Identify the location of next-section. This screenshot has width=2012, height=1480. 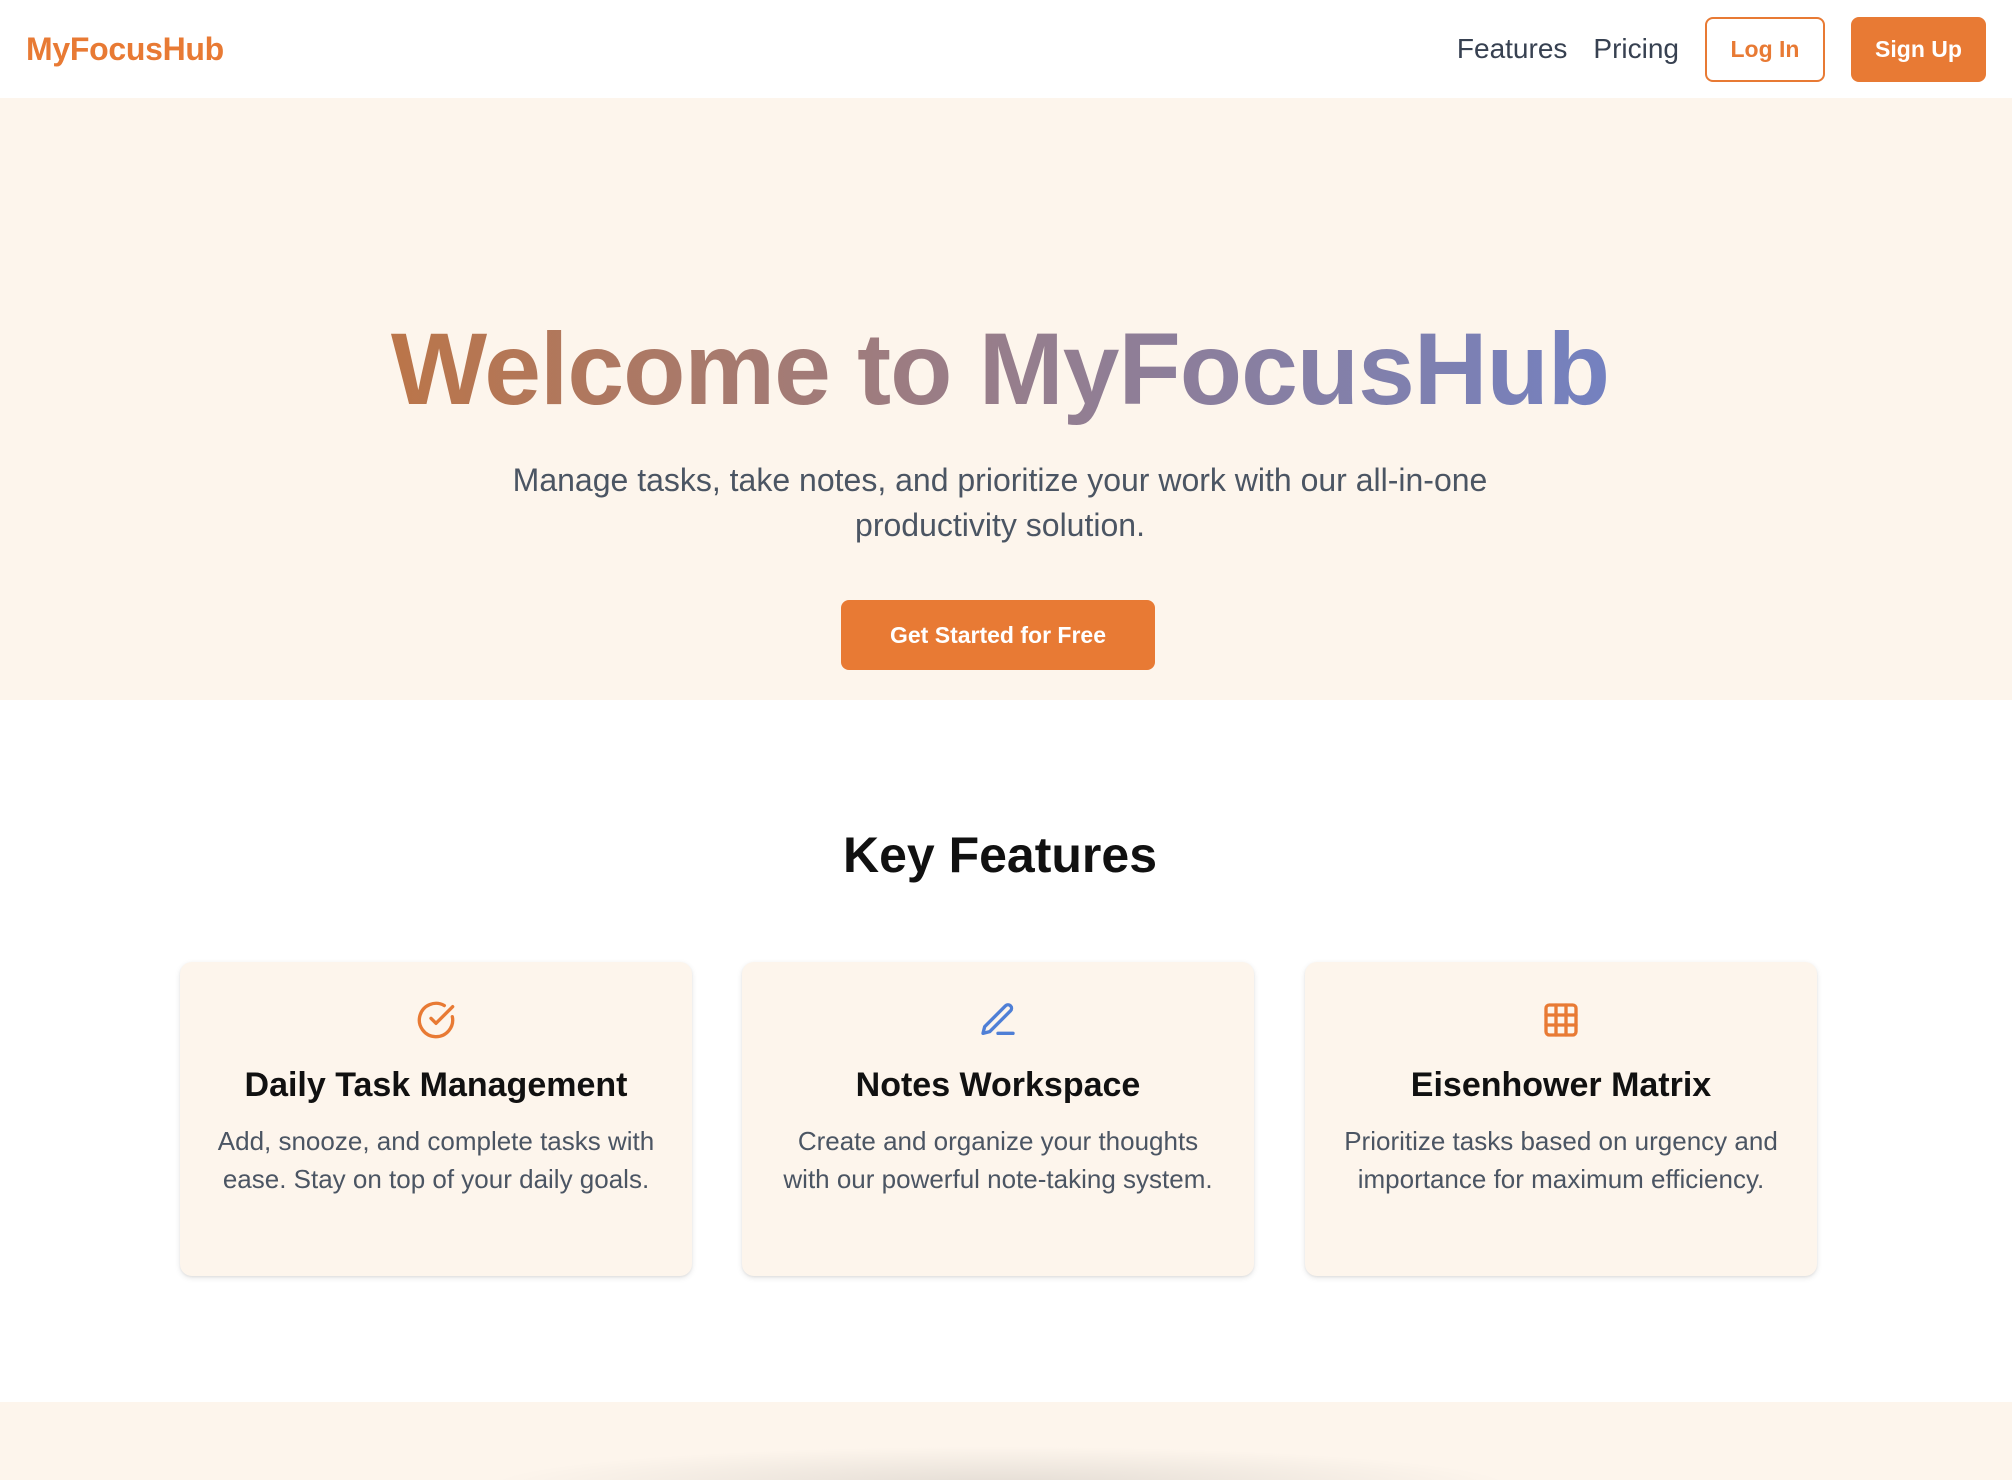
(1006, 1441).